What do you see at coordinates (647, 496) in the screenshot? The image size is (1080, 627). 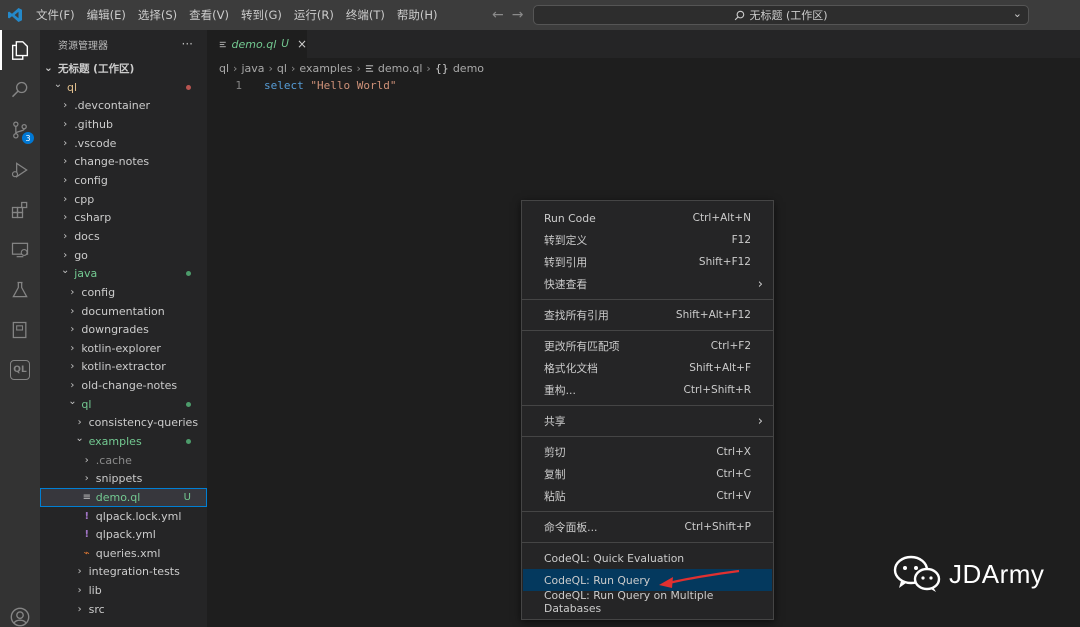 I see `context-menu-item: 粘贴 Ctrl+V` at bounding box center [647, 496].